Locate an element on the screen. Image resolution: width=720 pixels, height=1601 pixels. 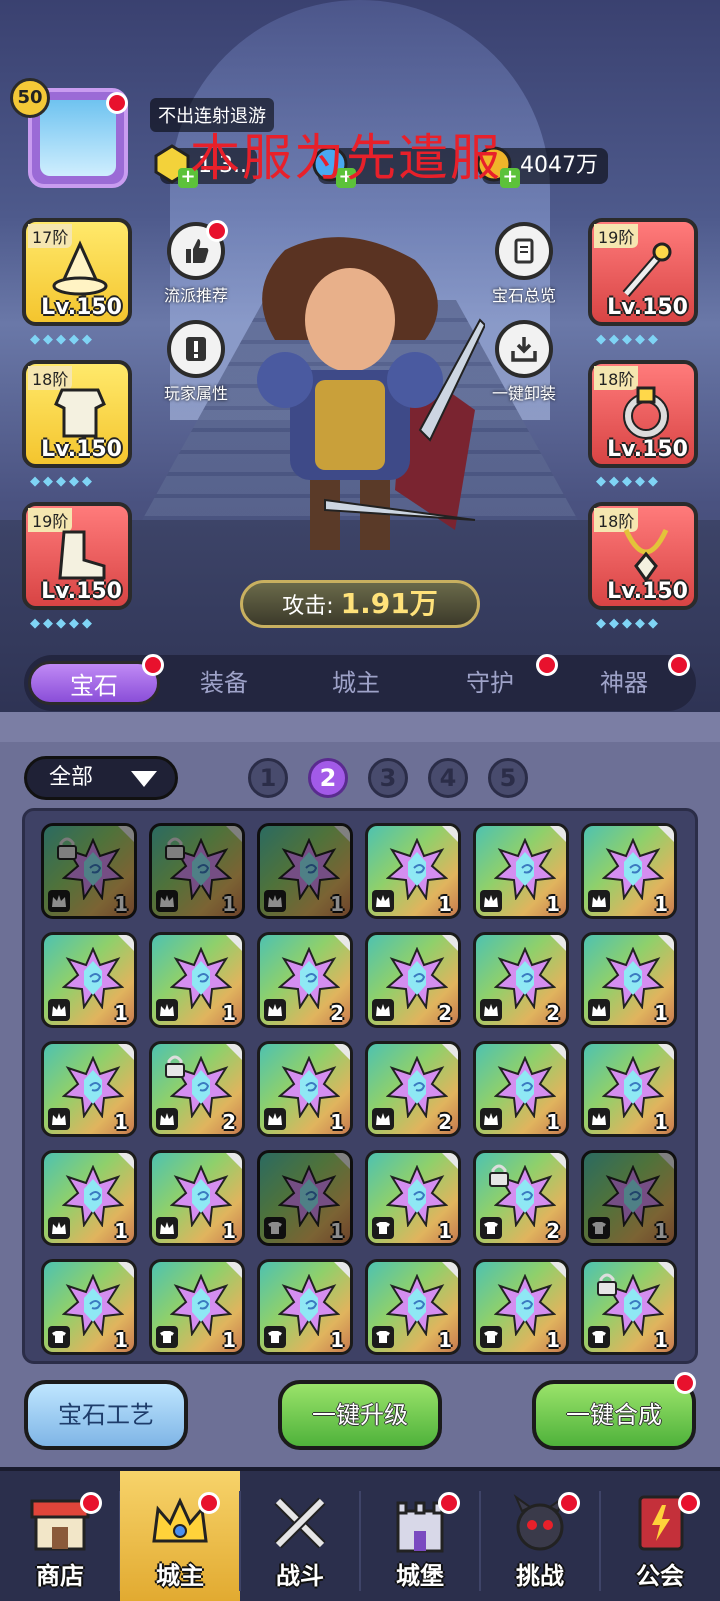
gear-slot-boots: 19阶 Lv.150 is located at coordinates (77, 556).